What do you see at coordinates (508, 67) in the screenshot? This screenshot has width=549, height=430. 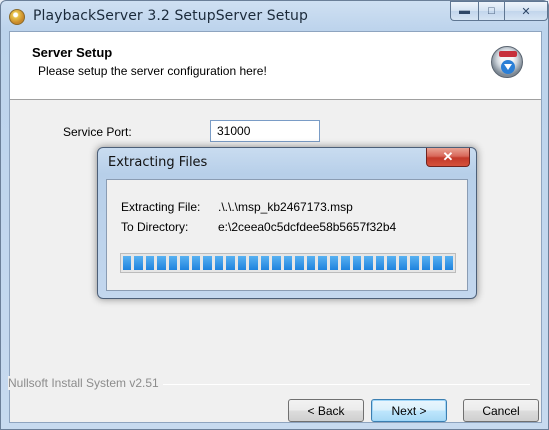 I see `download-arrow-icon` at bounding box center [508, 67].